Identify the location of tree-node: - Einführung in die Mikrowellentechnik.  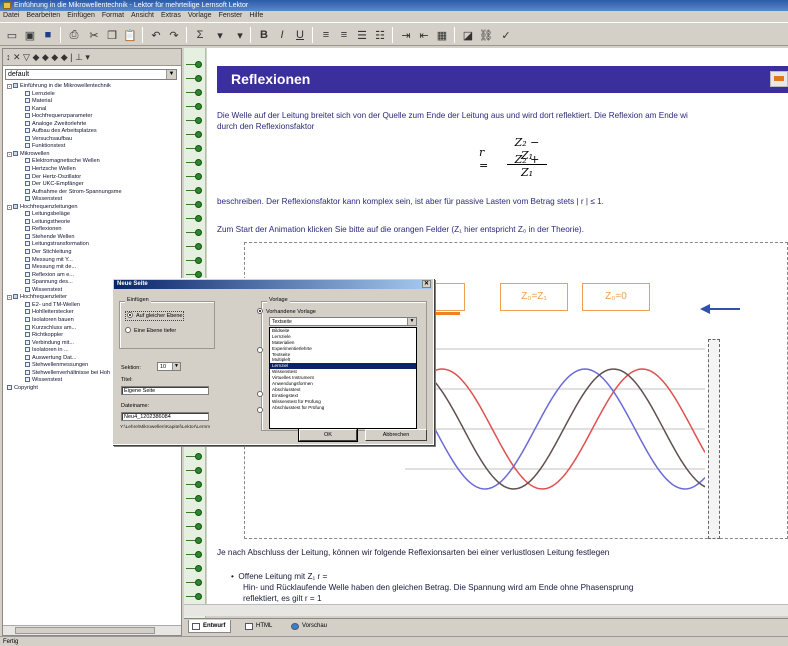
(93, 87).